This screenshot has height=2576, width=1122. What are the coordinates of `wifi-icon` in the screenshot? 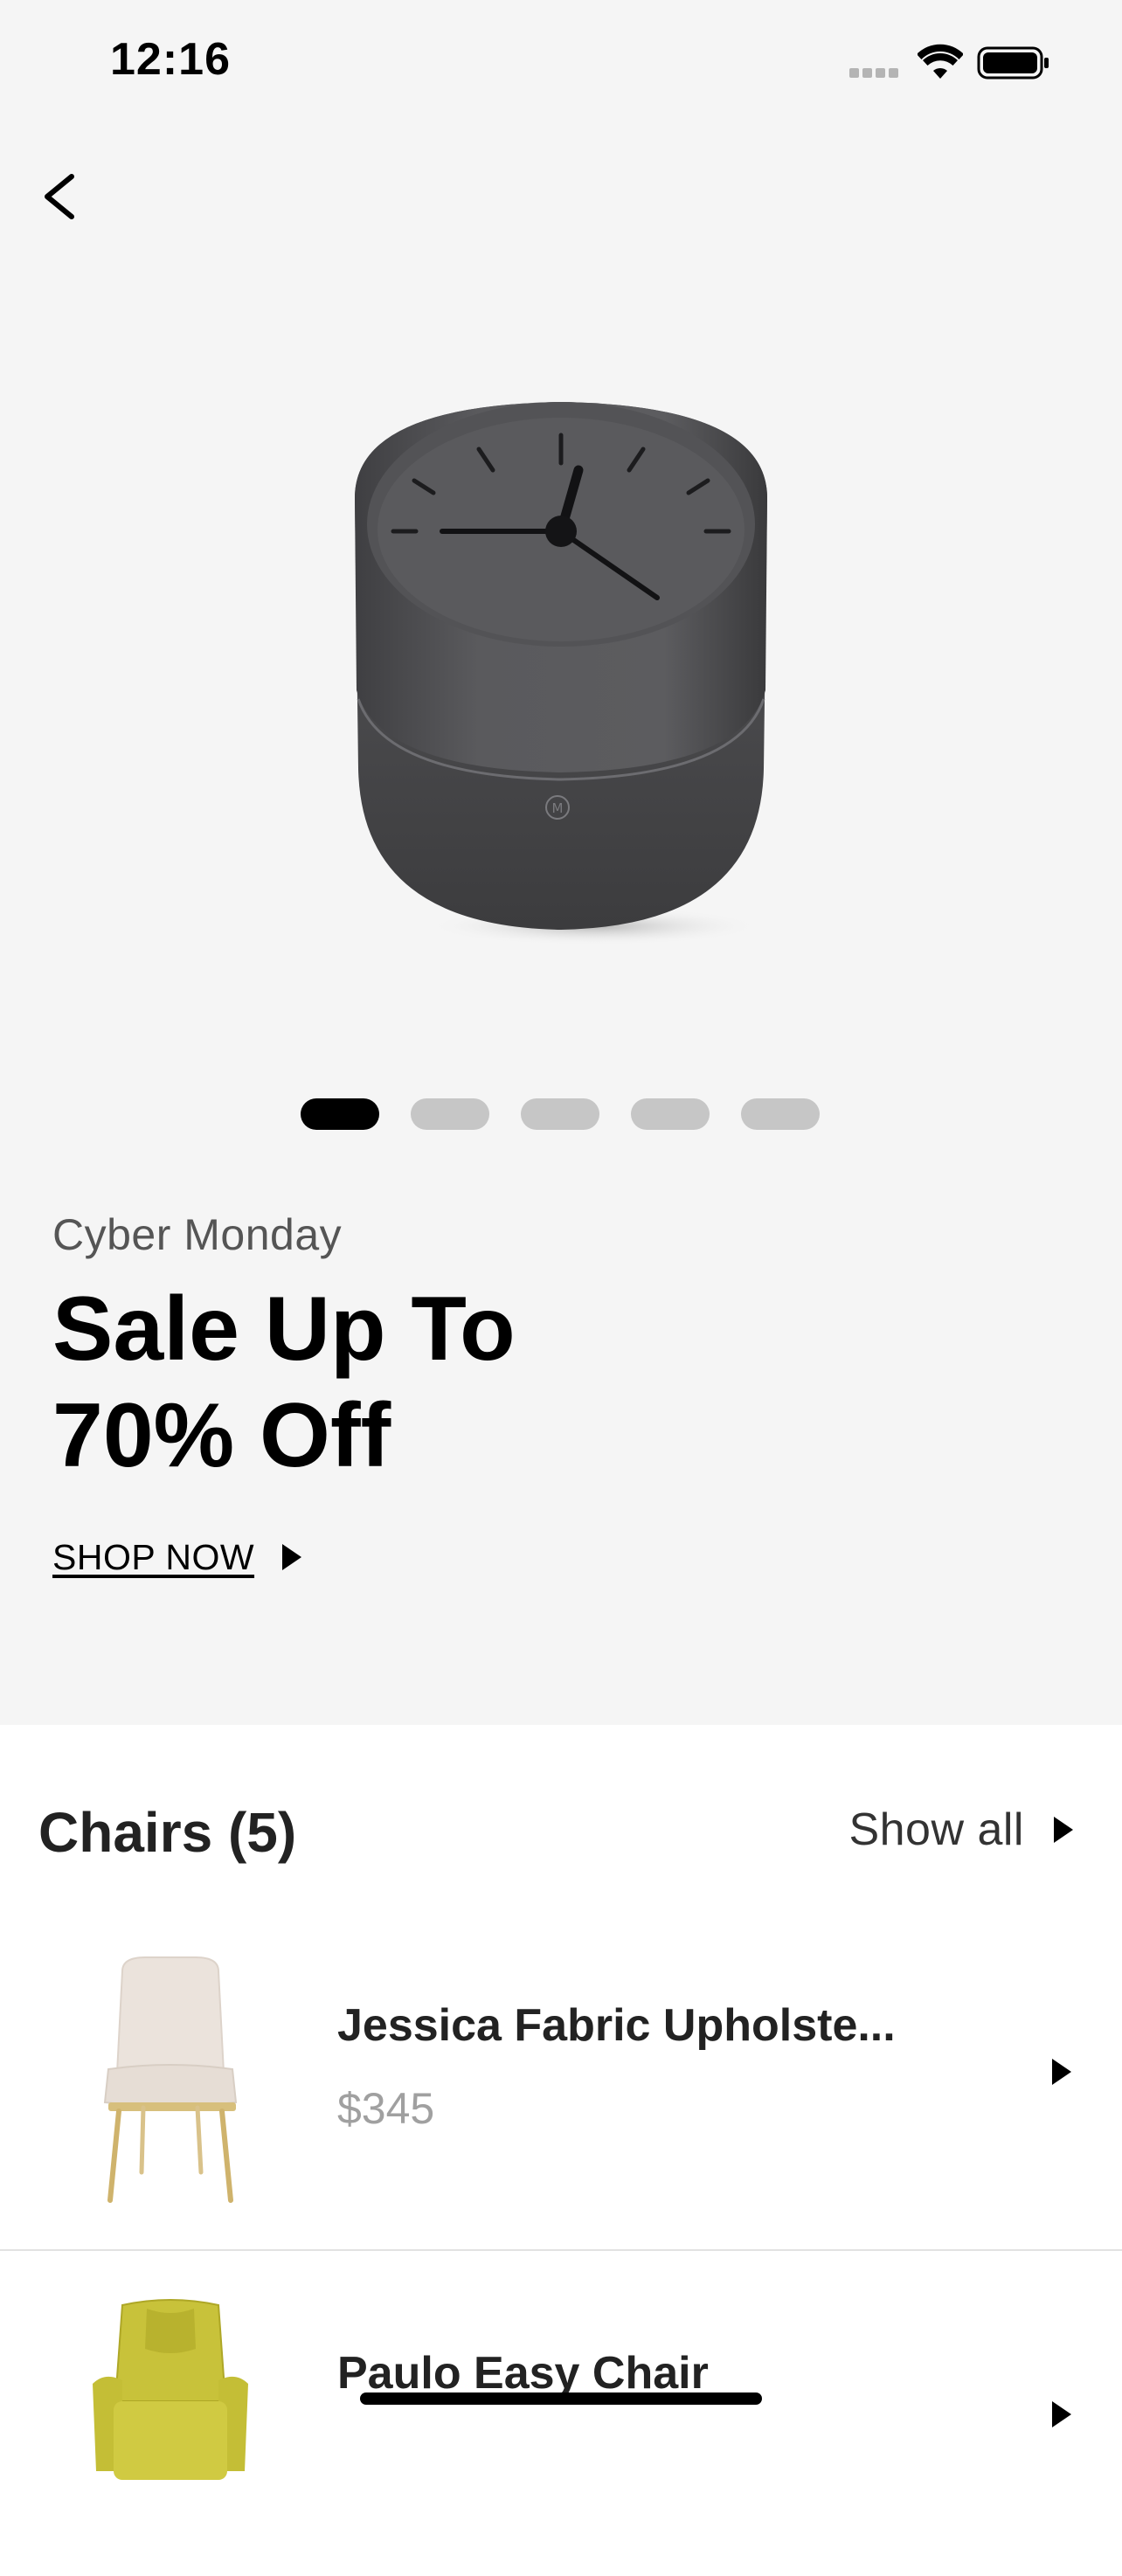 It's located at (940, 61).